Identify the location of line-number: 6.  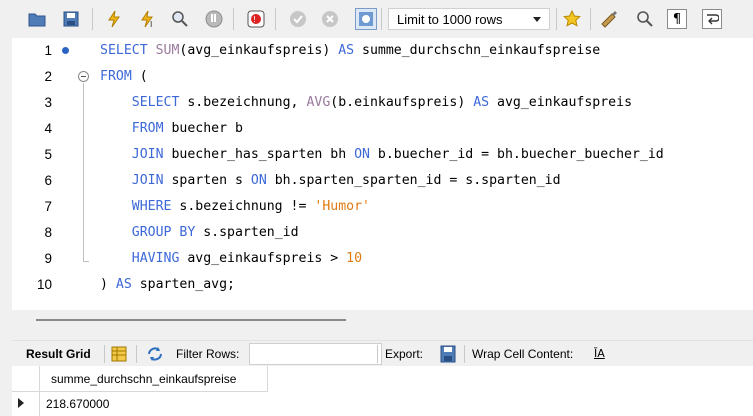
(48, 180).